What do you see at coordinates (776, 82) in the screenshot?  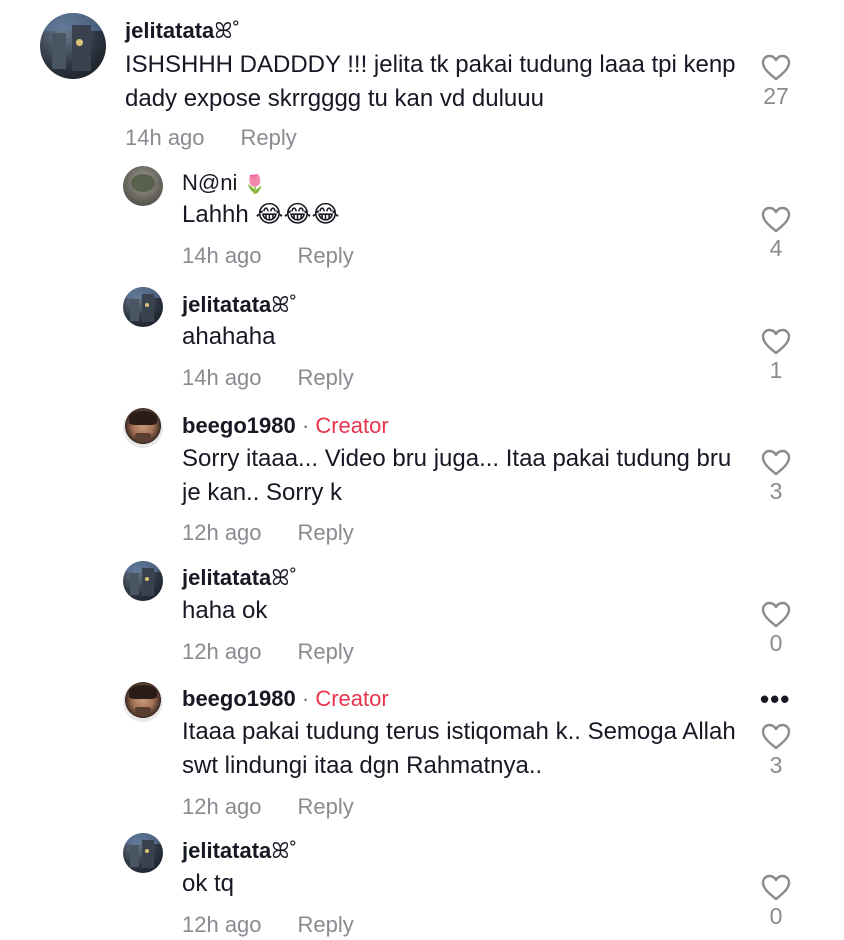 I see `like-button: 27` at bounding box center [776, 82].